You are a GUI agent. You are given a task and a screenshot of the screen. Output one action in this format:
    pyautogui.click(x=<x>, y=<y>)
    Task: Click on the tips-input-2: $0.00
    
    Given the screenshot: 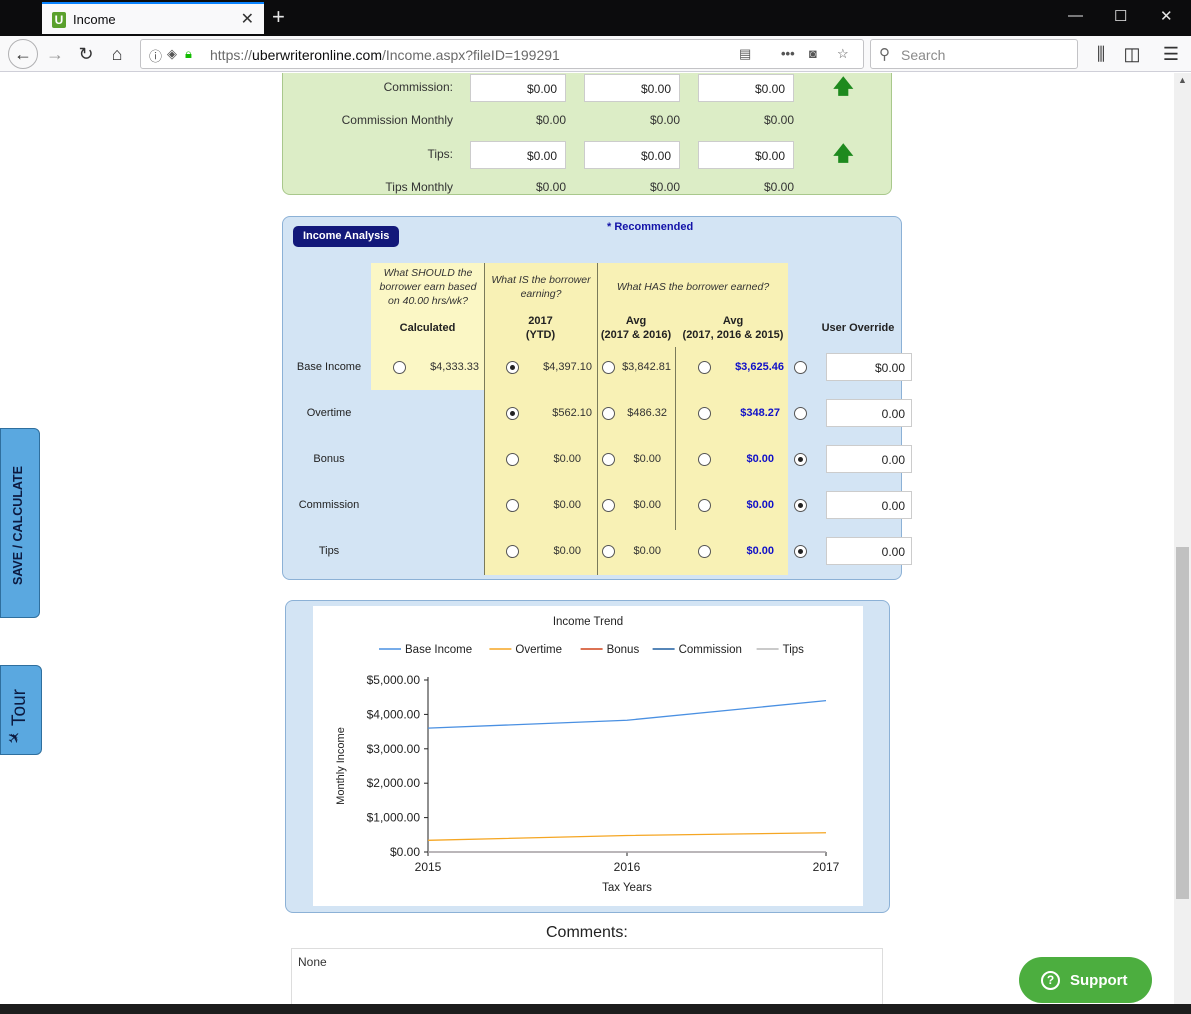 What is the action you would take?
    pyautogui.click(x=632, y=155)
    